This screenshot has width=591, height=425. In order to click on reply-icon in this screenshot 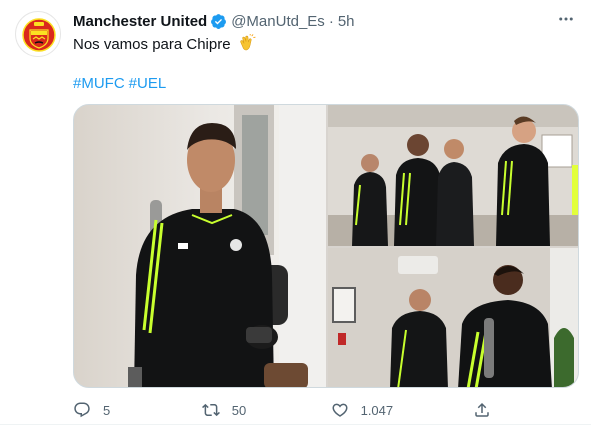, I will do `click(82, 410)`.